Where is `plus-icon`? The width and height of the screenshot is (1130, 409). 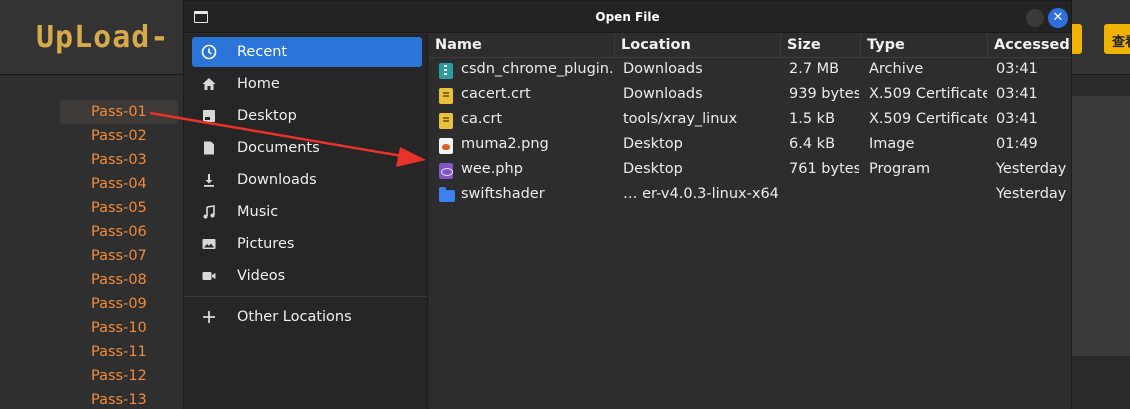 plus-icon is located at coordinates (209, 317).